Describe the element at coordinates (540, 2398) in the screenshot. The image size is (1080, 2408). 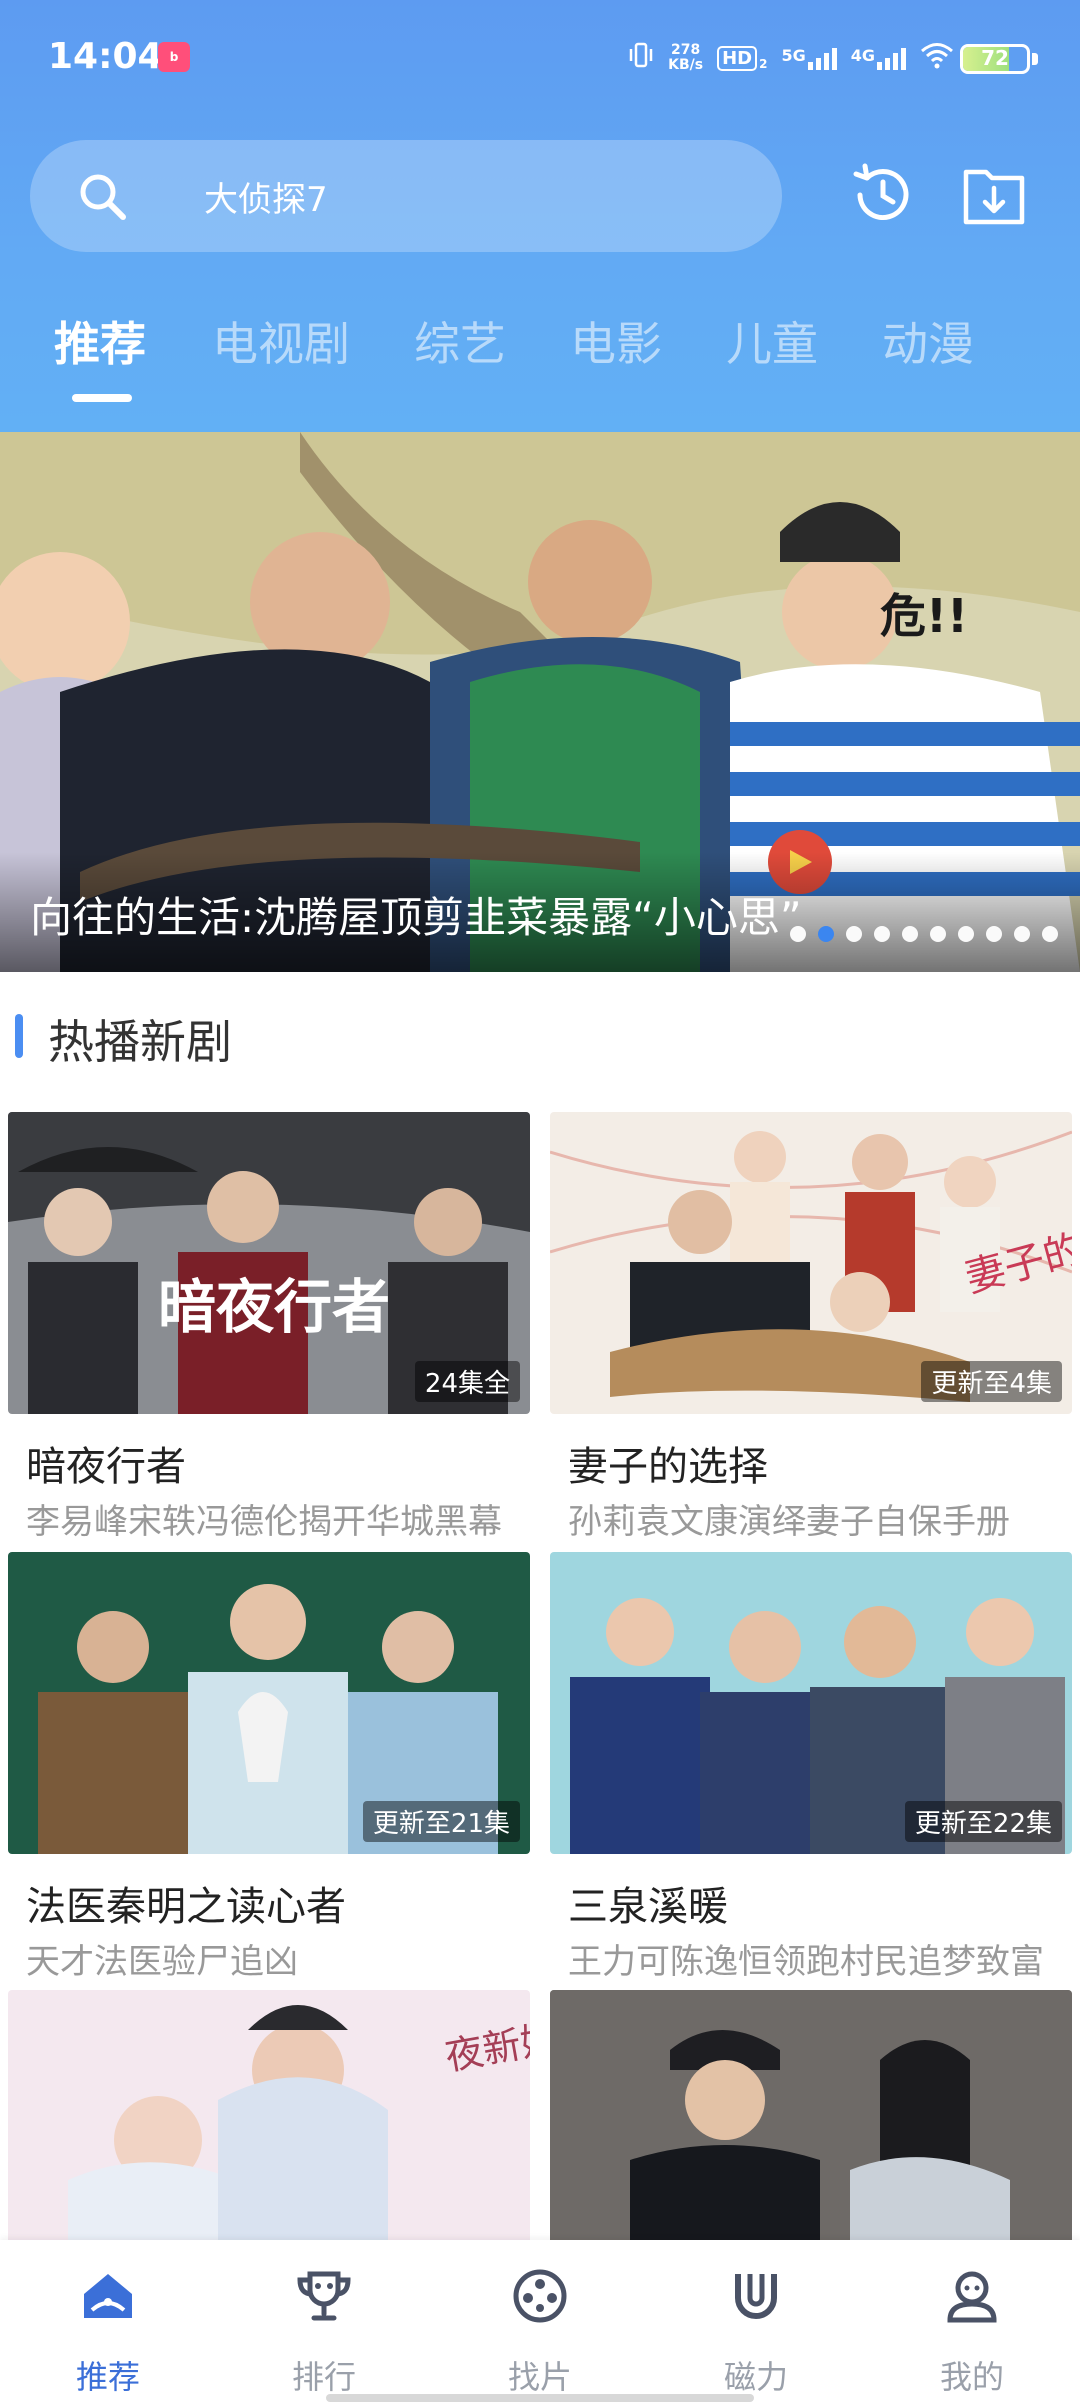
I see `home-indicator` at that location.